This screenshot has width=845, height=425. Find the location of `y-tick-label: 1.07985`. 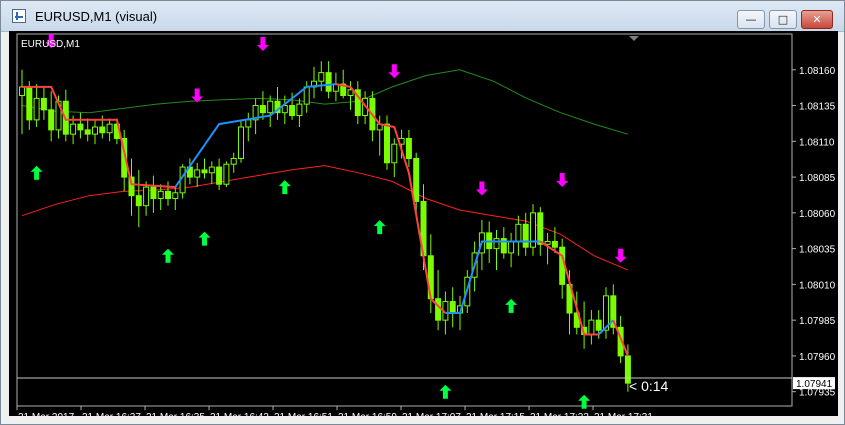

y-tick-label: 1.07985 is located at coordinates (817, 321).